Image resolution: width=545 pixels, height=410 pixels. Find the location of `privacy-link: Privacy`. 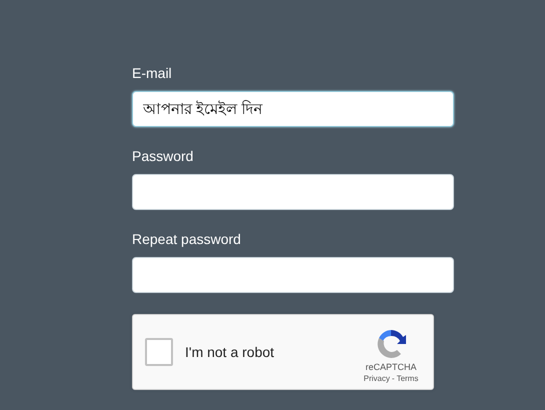

privacy-link: Privacy is located at coordinates (377, 378).